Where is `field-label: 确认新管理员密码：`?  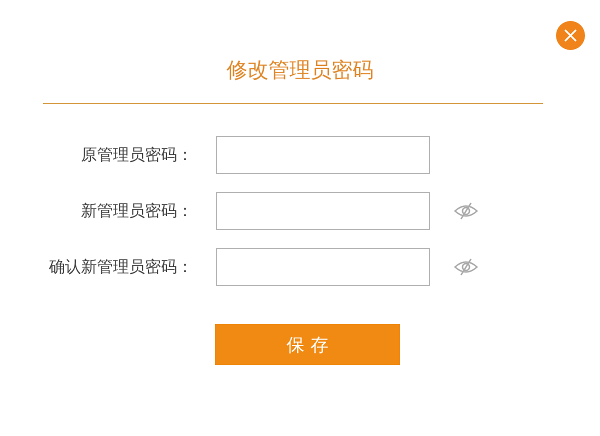
field-label: 确认新管理员密码： is located at coordinates (121, 267).